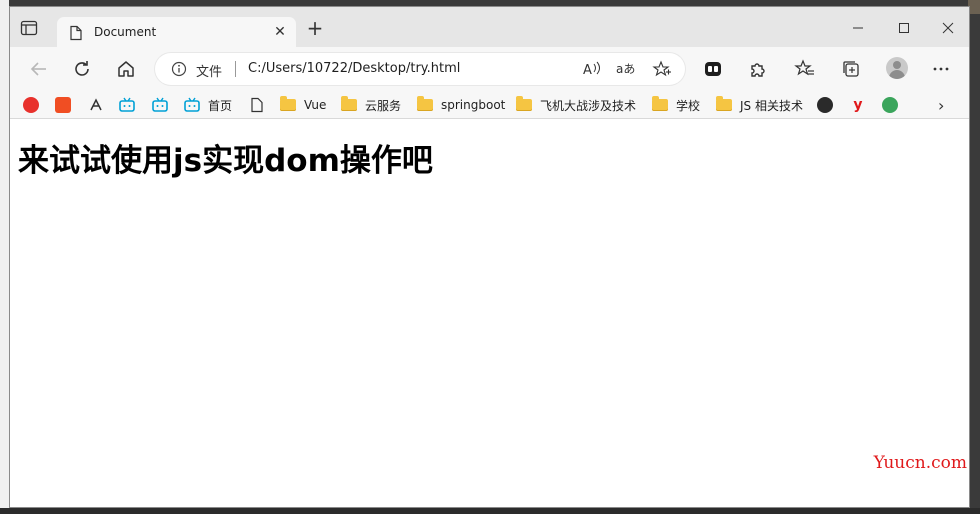 The image size is (980, 514). What do you see at coordinates (941, 69) in the screenshot?
I see `more-icon` at bounding box center [941, 69].